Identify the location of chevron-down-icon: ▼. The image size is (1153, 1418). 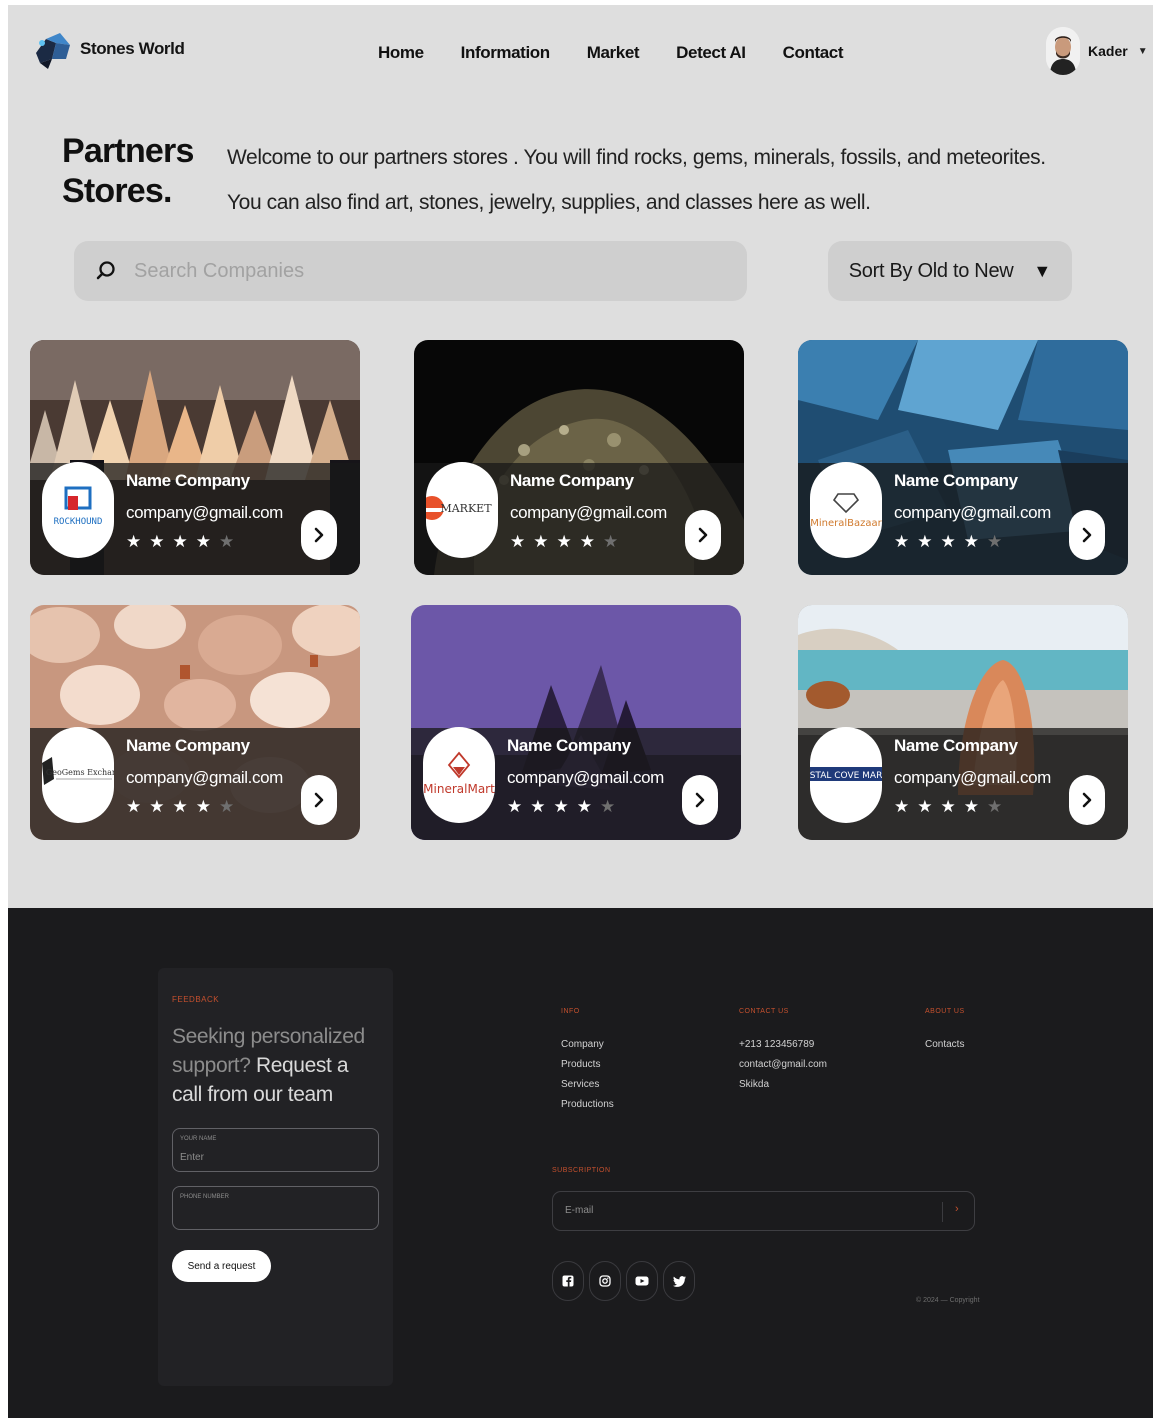
(1142, 51).